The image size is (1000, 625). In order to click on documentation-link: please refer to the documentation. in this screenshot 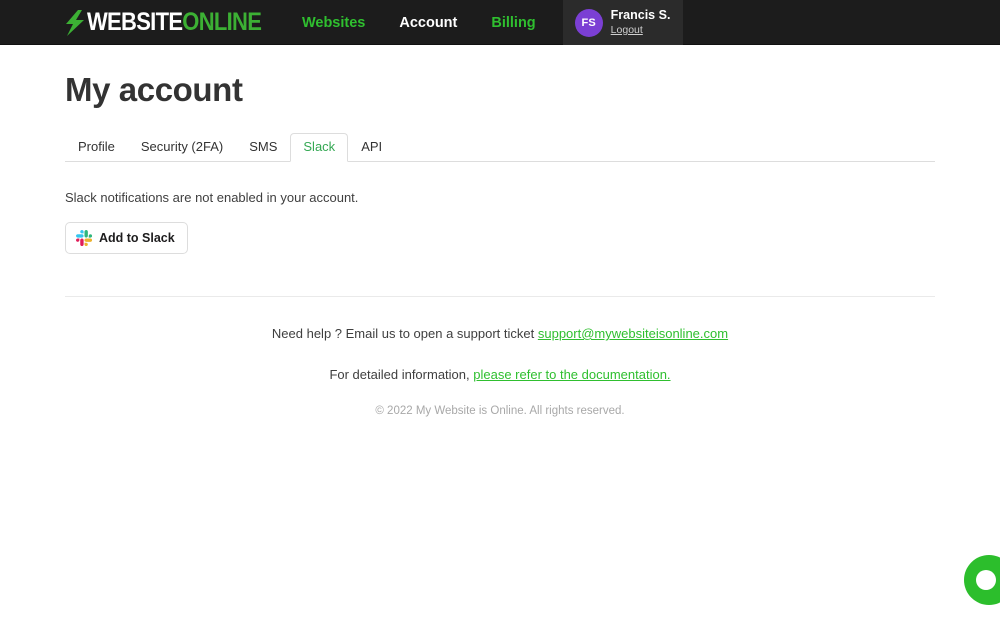, I will do `click(571, 374)`.